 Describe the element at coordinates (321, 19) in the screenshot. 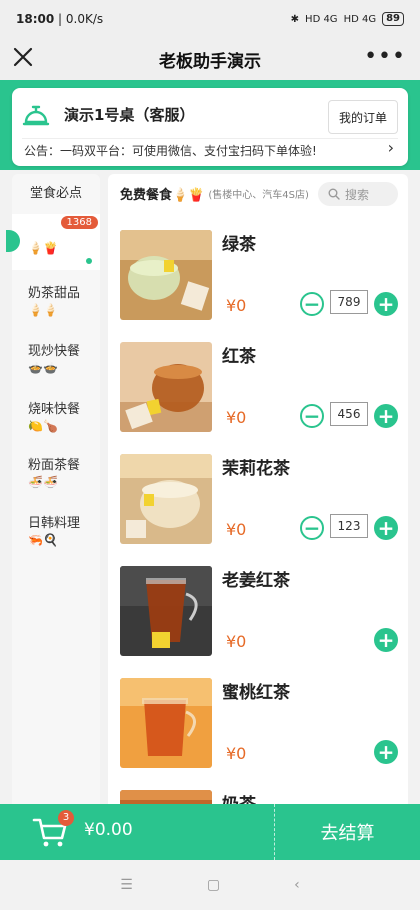

I see `signal-icon: HD 4G` at that location.